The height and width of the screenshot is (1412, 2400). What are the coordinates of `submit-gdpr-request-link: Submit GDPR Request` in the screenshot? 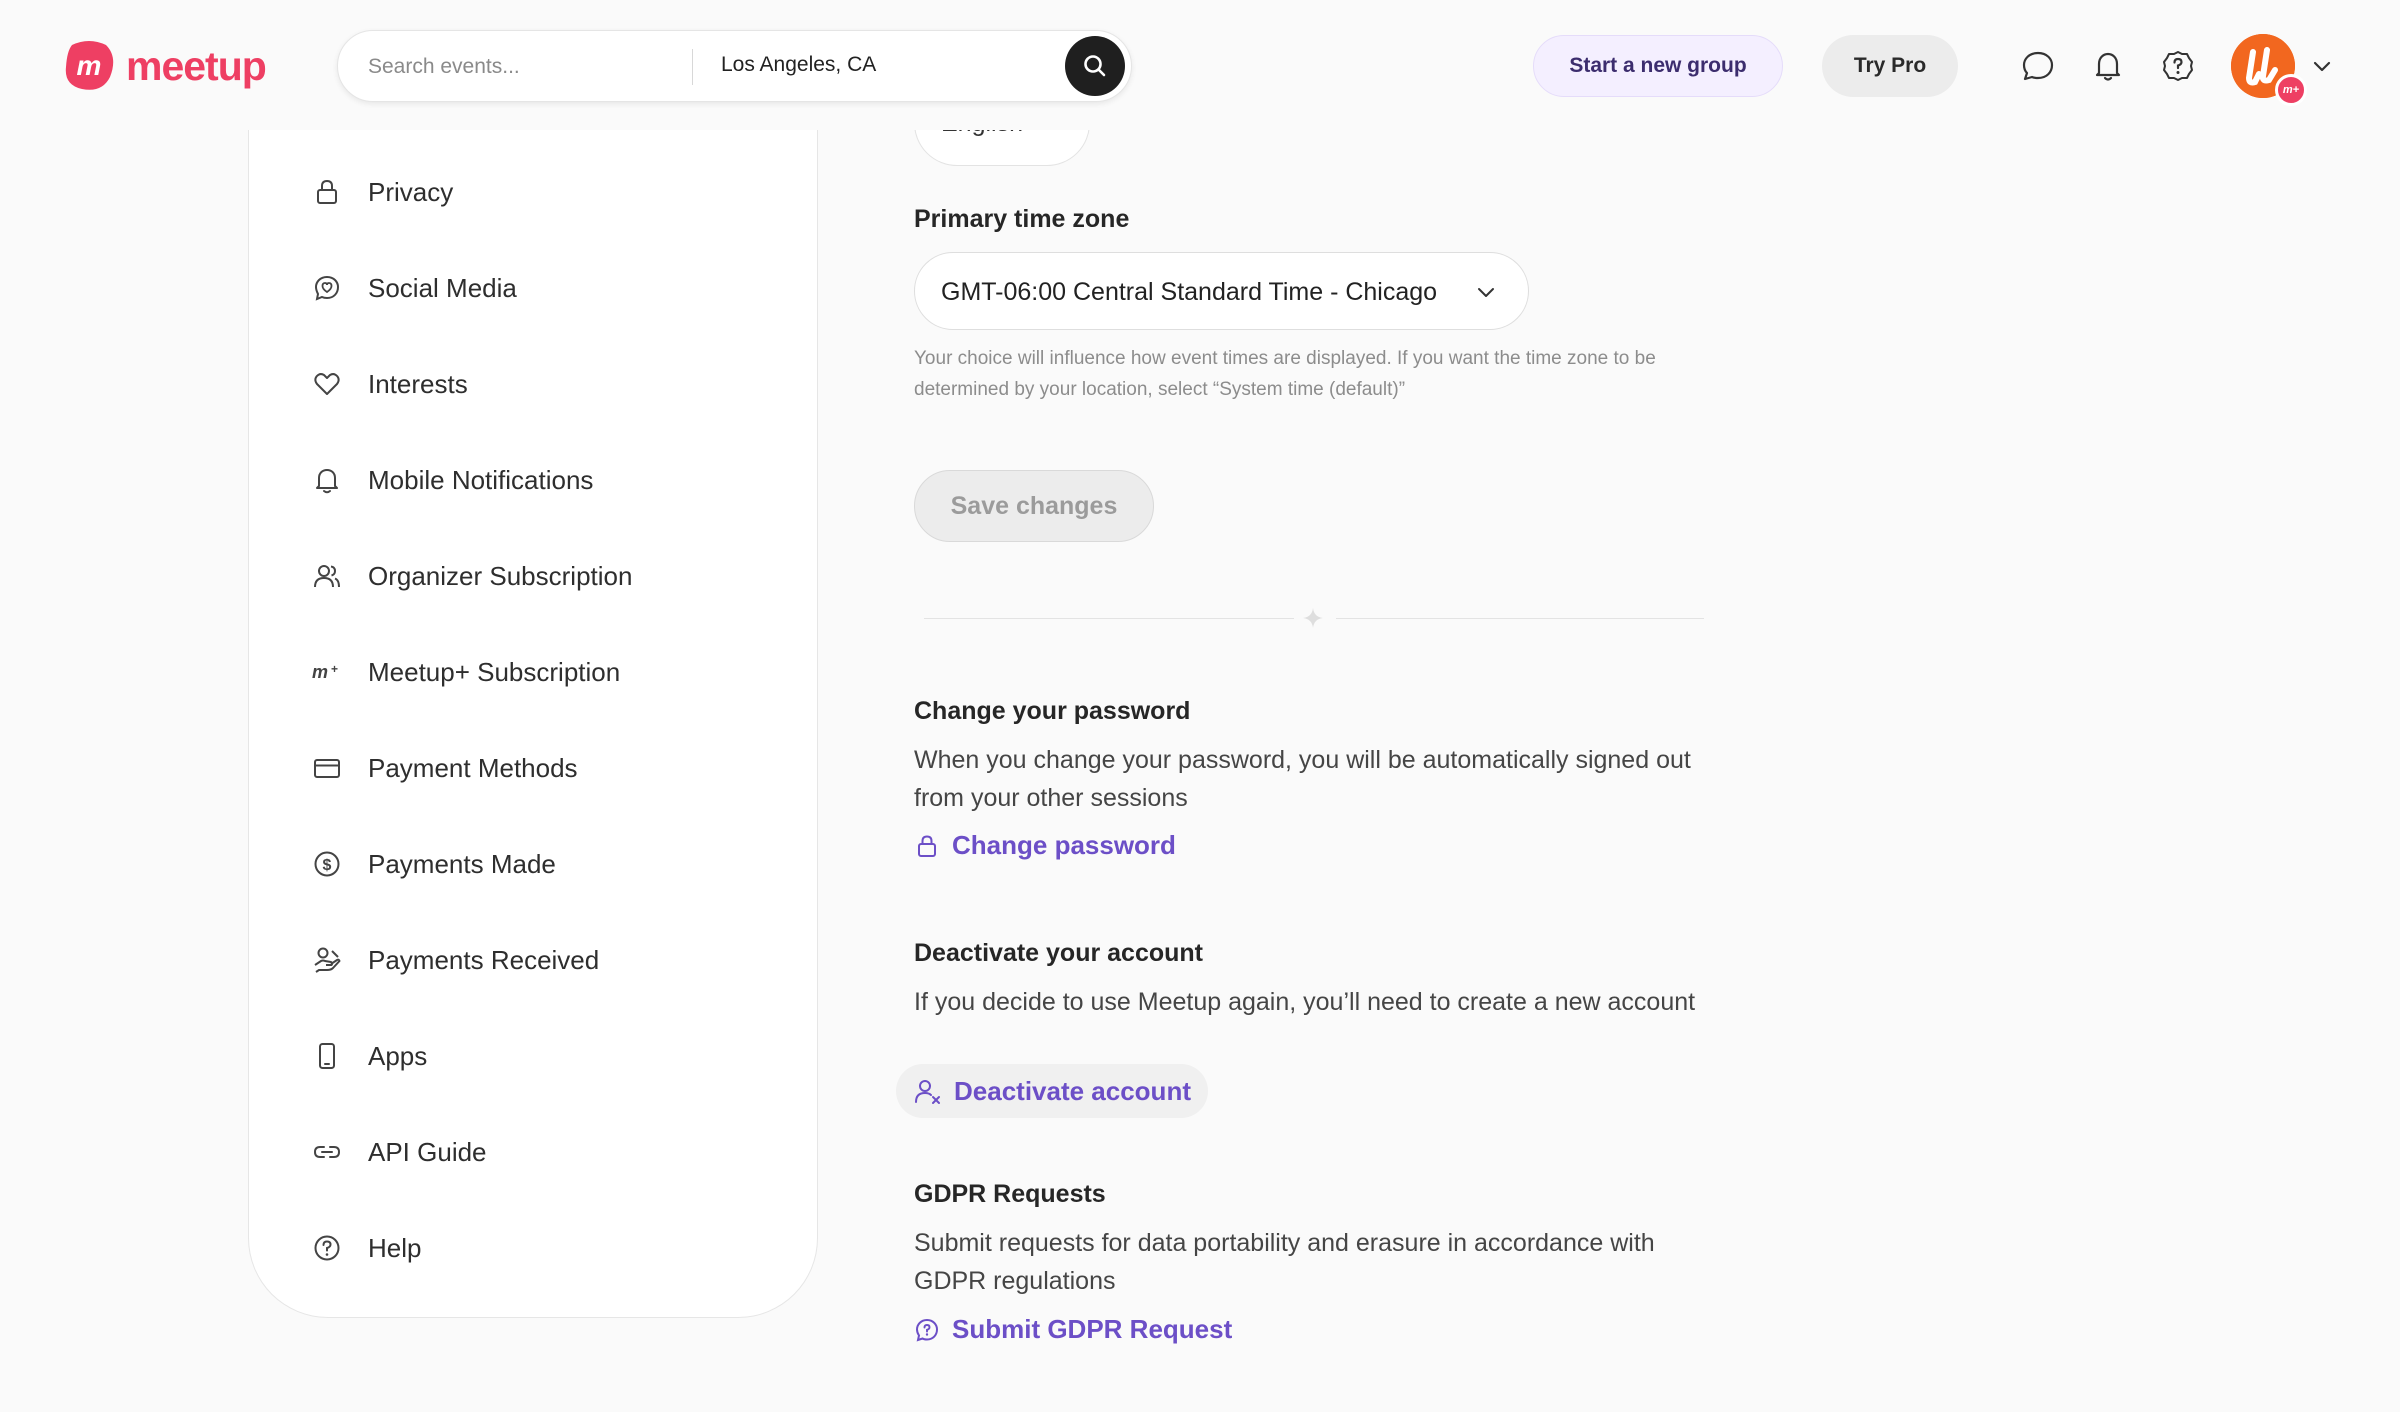 It's located at (1073, 1329).